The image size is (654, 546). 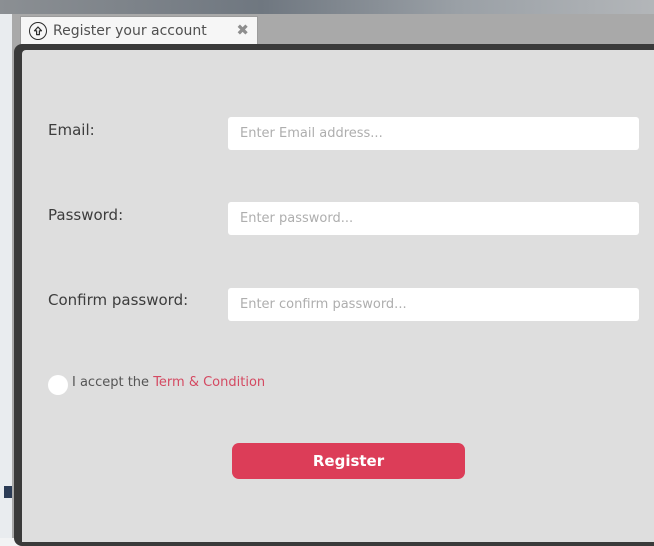 I want to click on password-label: Password:, so click(x=86, y=215).